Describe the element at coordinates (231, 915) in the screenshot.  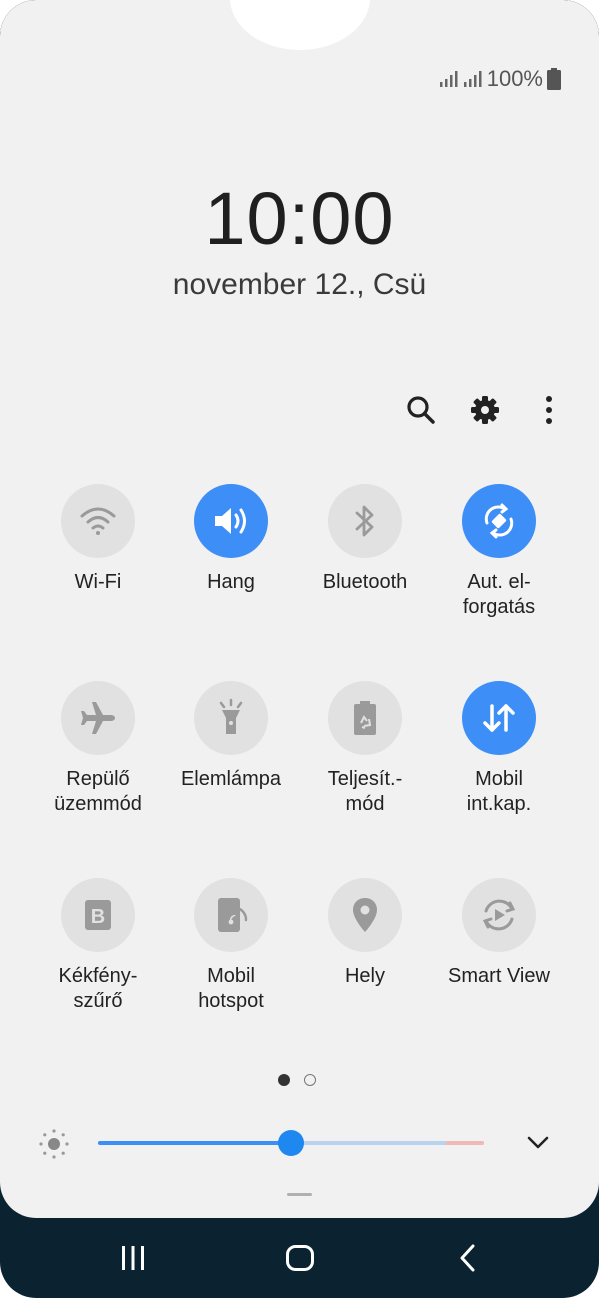
I see `hotspot-icon` at that location.